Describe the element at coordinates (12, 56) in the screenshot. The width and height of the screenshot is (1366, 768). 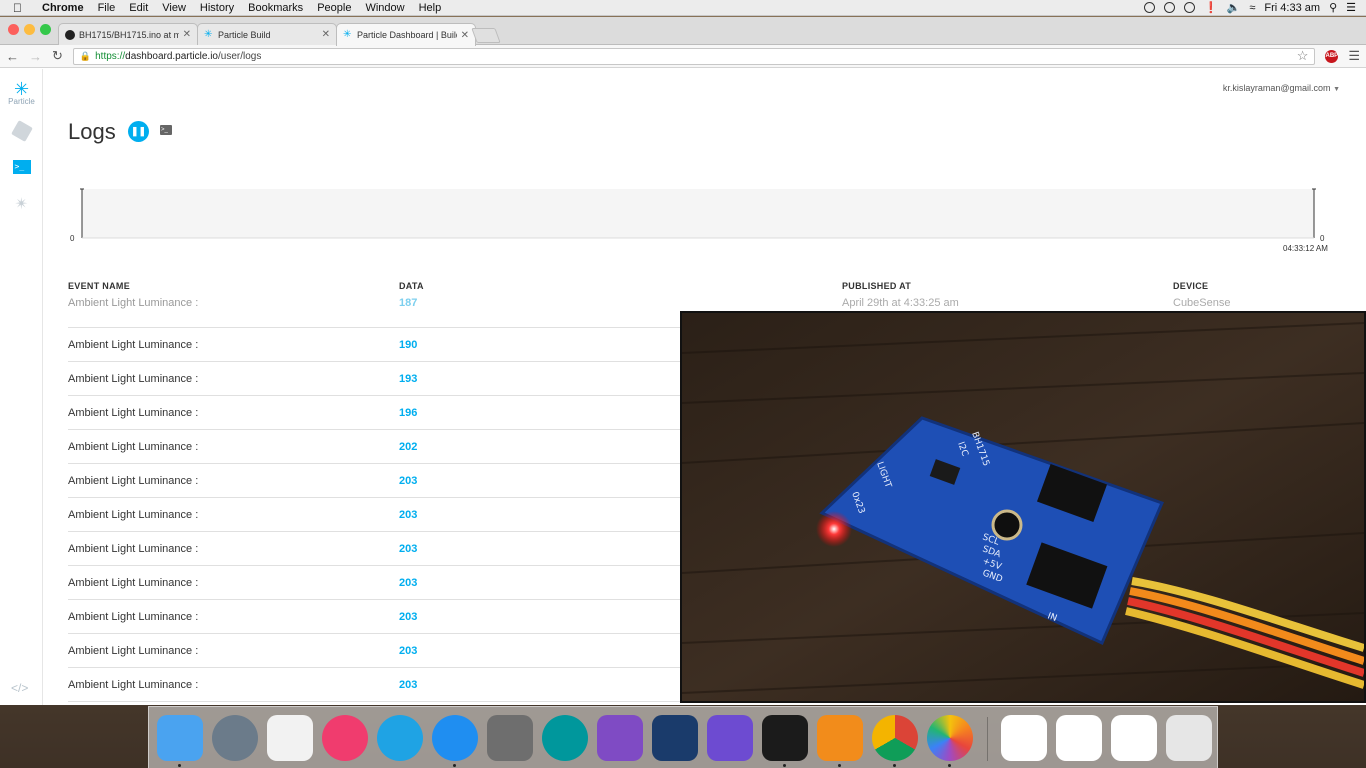
I see `back-icon: ←` at that location.